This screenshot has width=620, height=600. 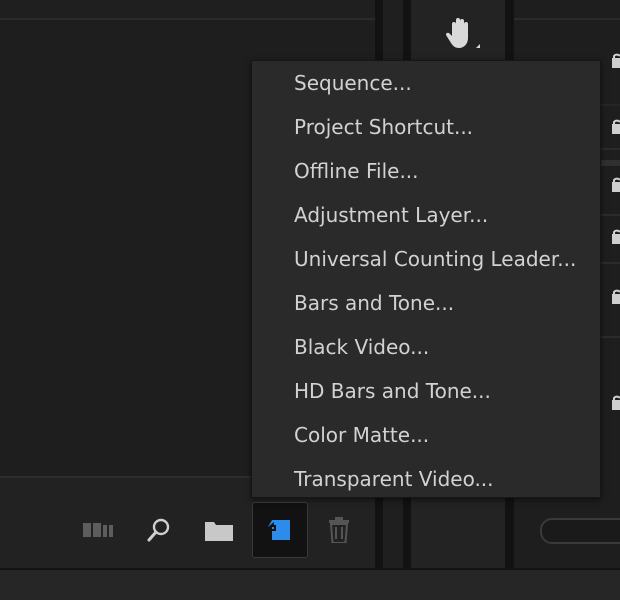 I want to click on new-item-icon, so click(x=279, y=530).